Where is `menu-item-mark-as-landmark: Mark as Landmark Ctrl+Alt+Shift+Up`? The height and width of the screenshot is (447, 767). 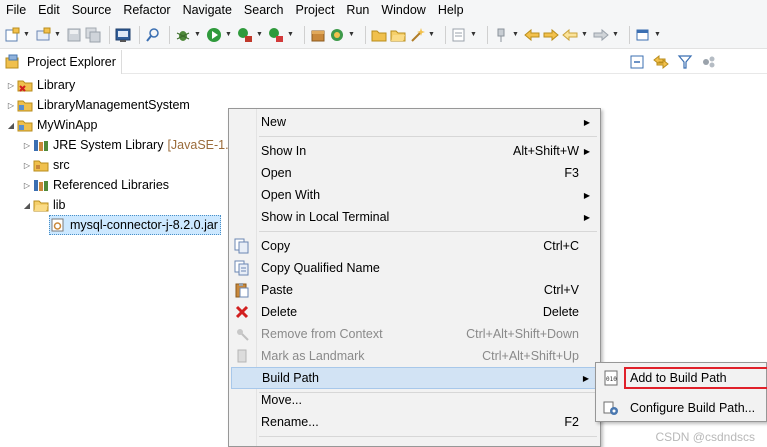 menu-item-mark-as-landmark: Mark as Landmark Ctrl+Alt+Shift+Up is located at coordinates (415, 356).